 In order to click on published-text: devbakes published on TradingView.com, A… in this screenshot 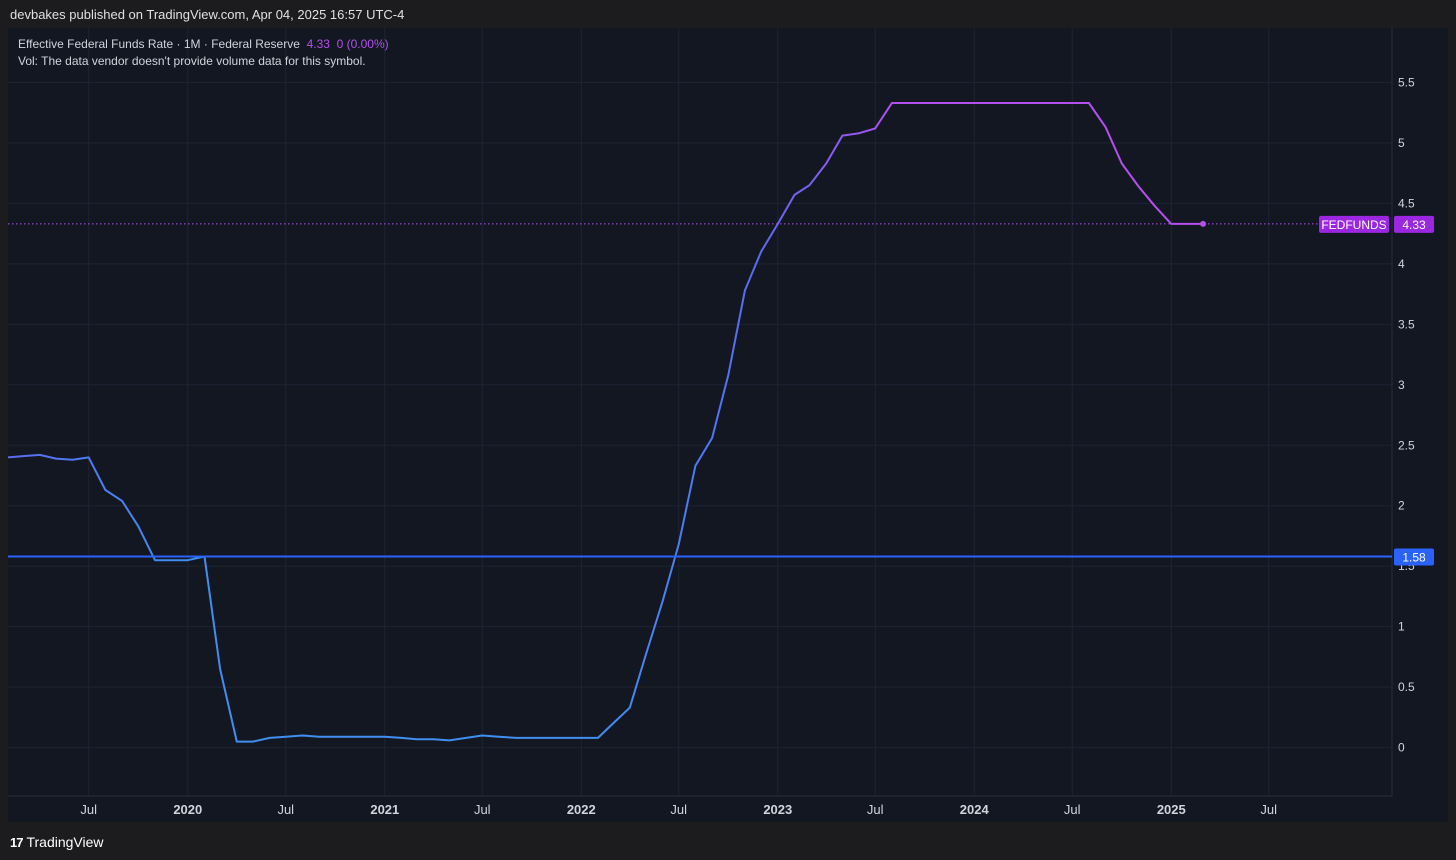, I will do `click(207, 14)`.